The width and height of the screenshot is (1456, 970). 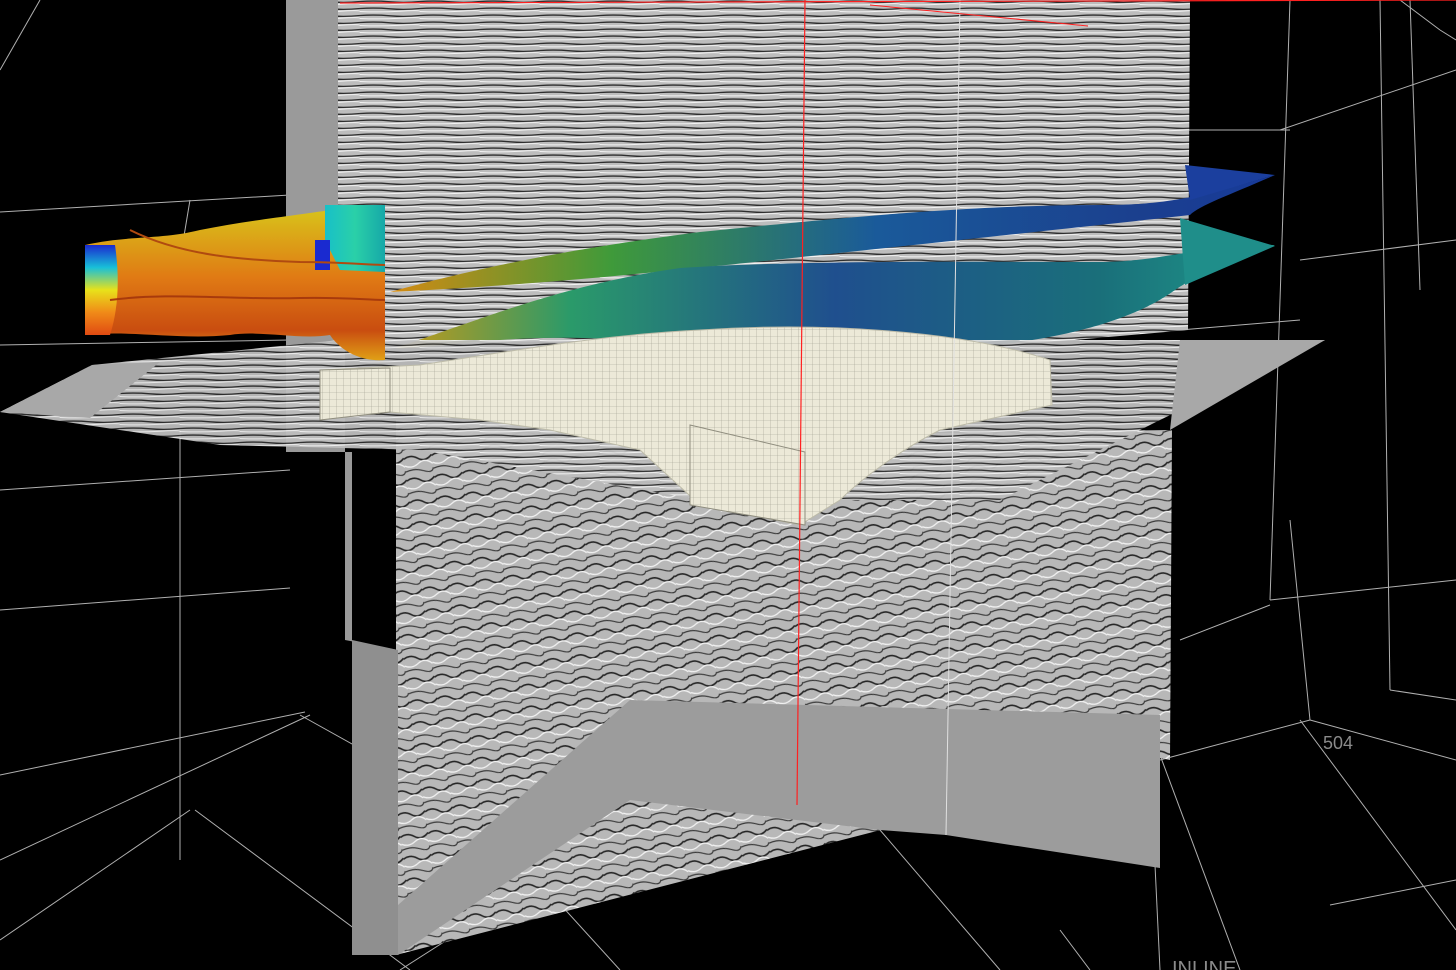 What do you see at coordinates (375, 797) in the screenshot?
I see `crossline-edge` at bounding box center [375, 797].